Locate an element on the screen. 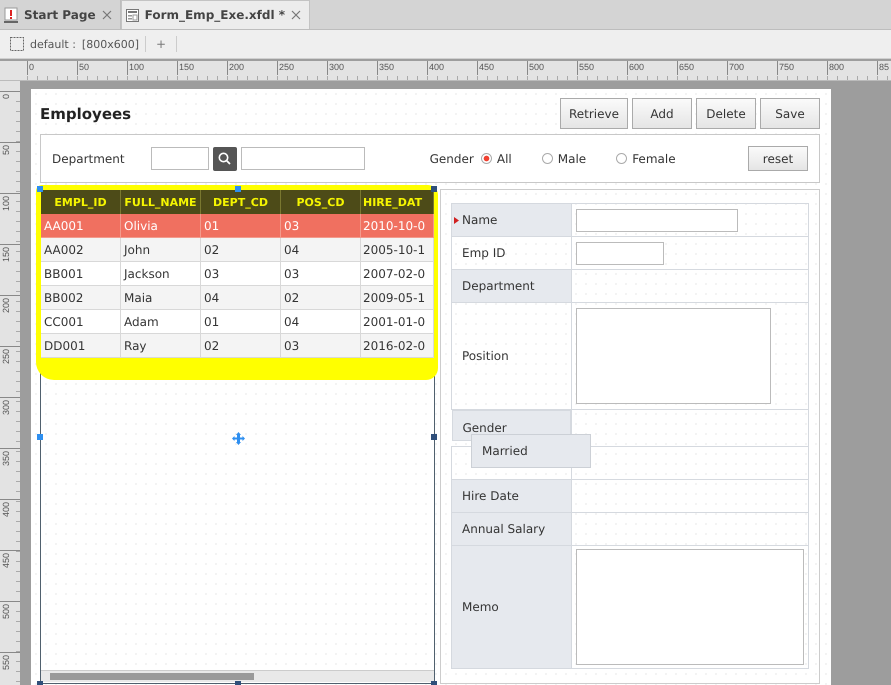 The image size is (891, 685). ruler-label: 800 is located at coordinates (852, 68).